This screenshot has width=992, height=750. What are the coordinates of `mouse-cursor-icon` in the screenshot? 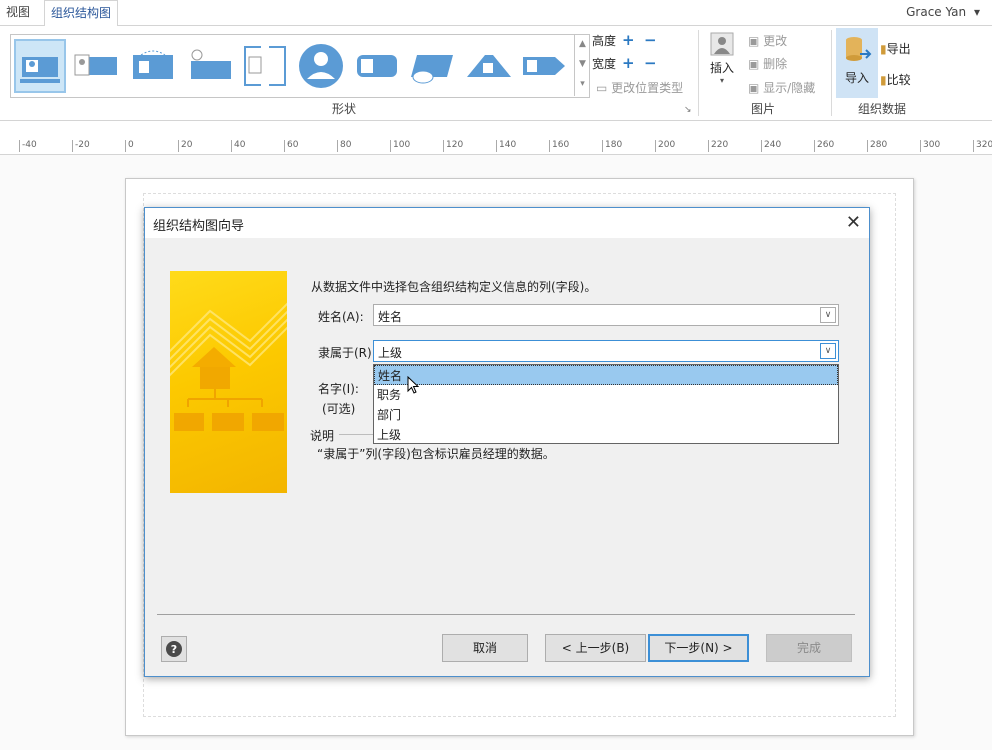 It's located at (413, 385).